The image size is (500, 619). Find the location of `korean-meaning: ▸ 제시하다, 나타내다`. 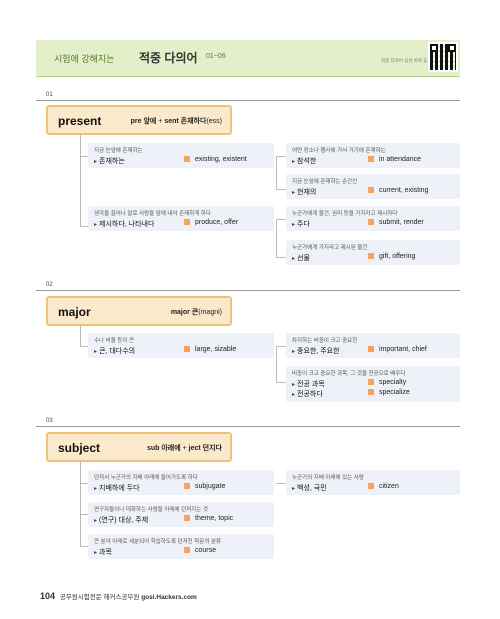

korean-meaning: ▸ 제시하다, 나타내다 is located at coordinates (124, 224).